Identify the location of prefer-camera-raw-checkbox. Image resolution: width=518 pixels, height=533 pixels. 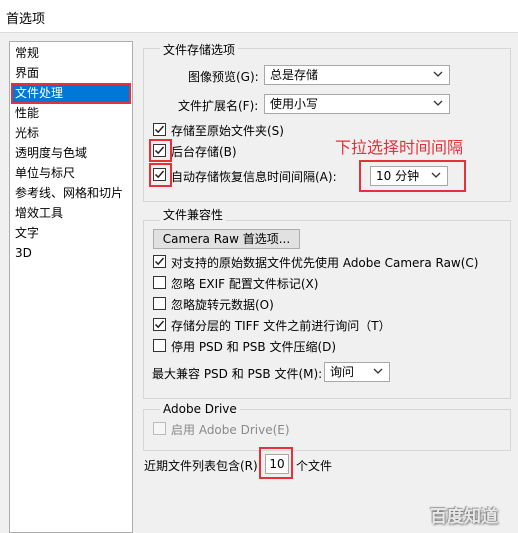
(159, 261).